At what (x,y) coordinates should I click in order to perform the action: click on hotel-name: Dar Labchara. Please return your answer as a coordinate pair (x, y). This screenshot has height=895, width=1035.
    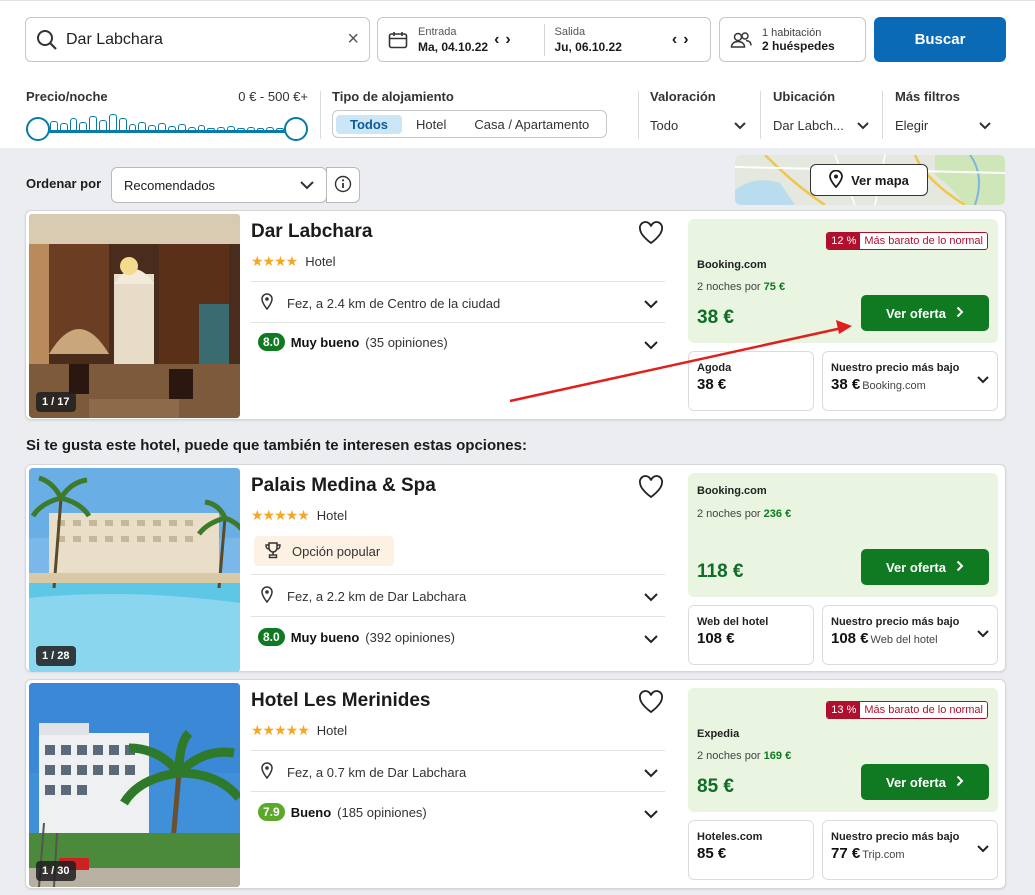
    Looking at the image, I should click on (311, 232).